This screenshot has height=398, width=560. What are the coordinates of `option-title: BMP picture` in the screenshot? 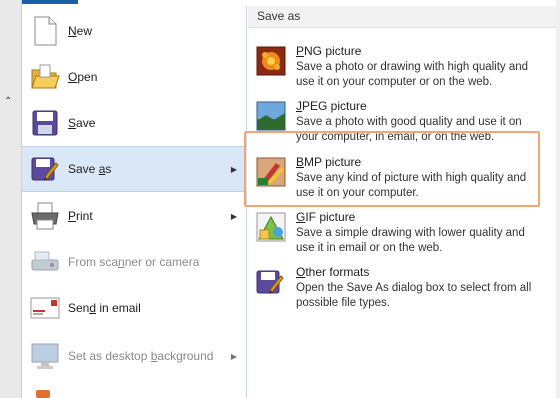 It's located at (329, 162).